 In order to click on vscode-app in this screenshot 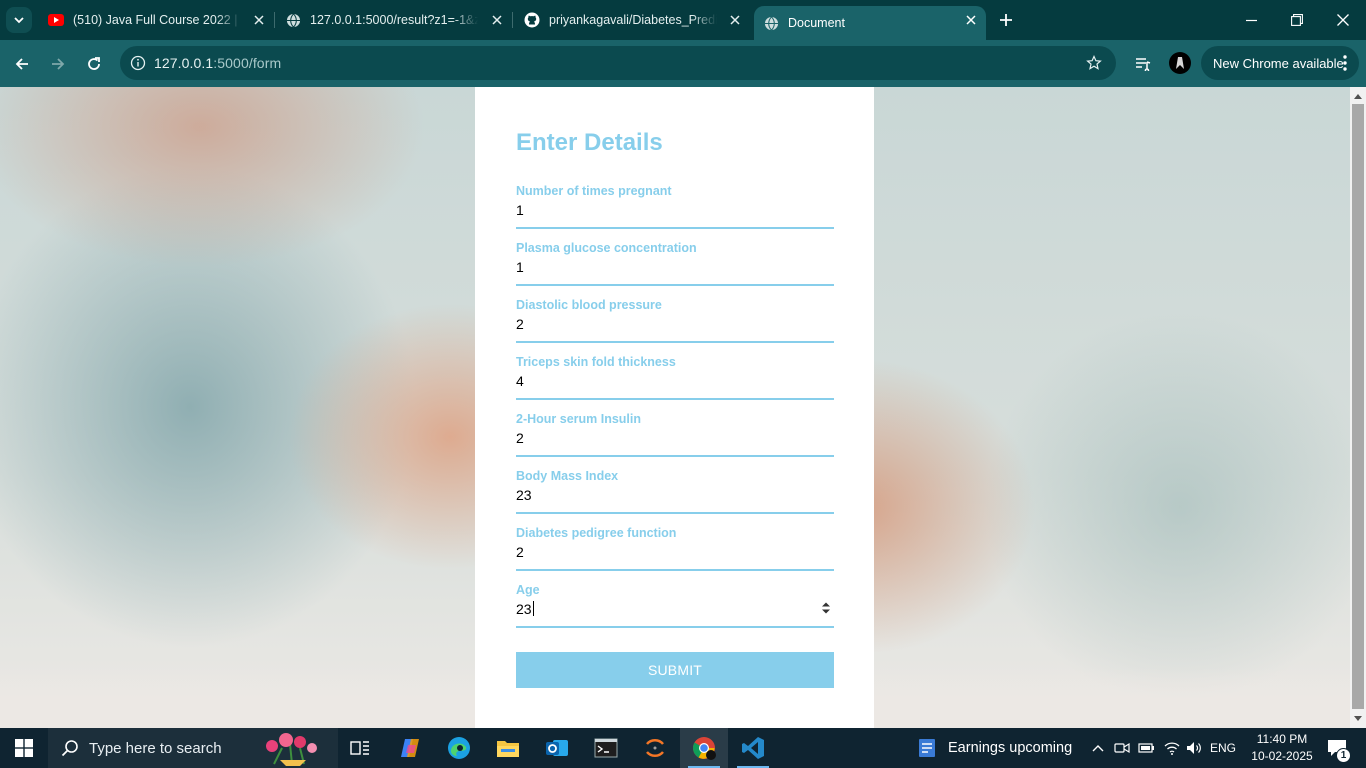, I will do `click(753, 748)`.